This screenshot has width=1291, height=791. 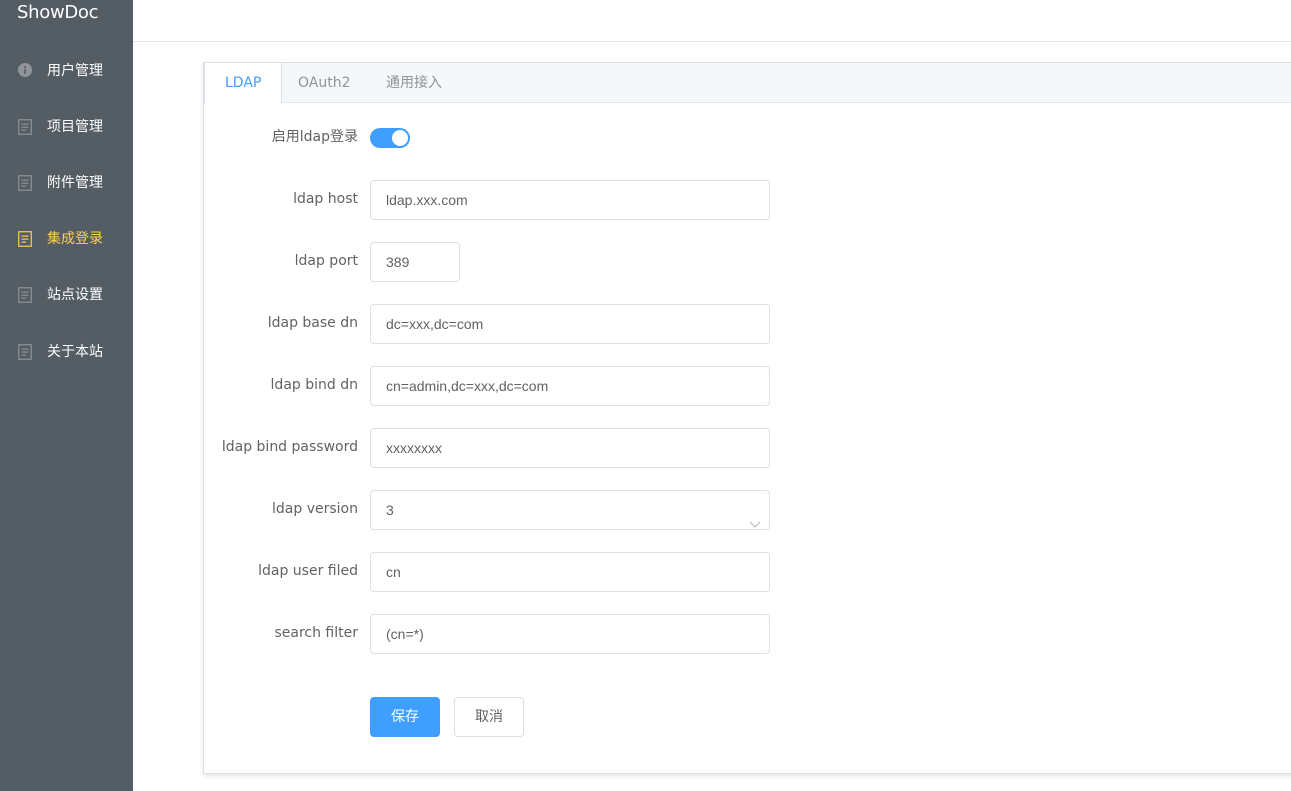 I want to click on search-filter-input: (cn=*), so click(x=570, y=634).